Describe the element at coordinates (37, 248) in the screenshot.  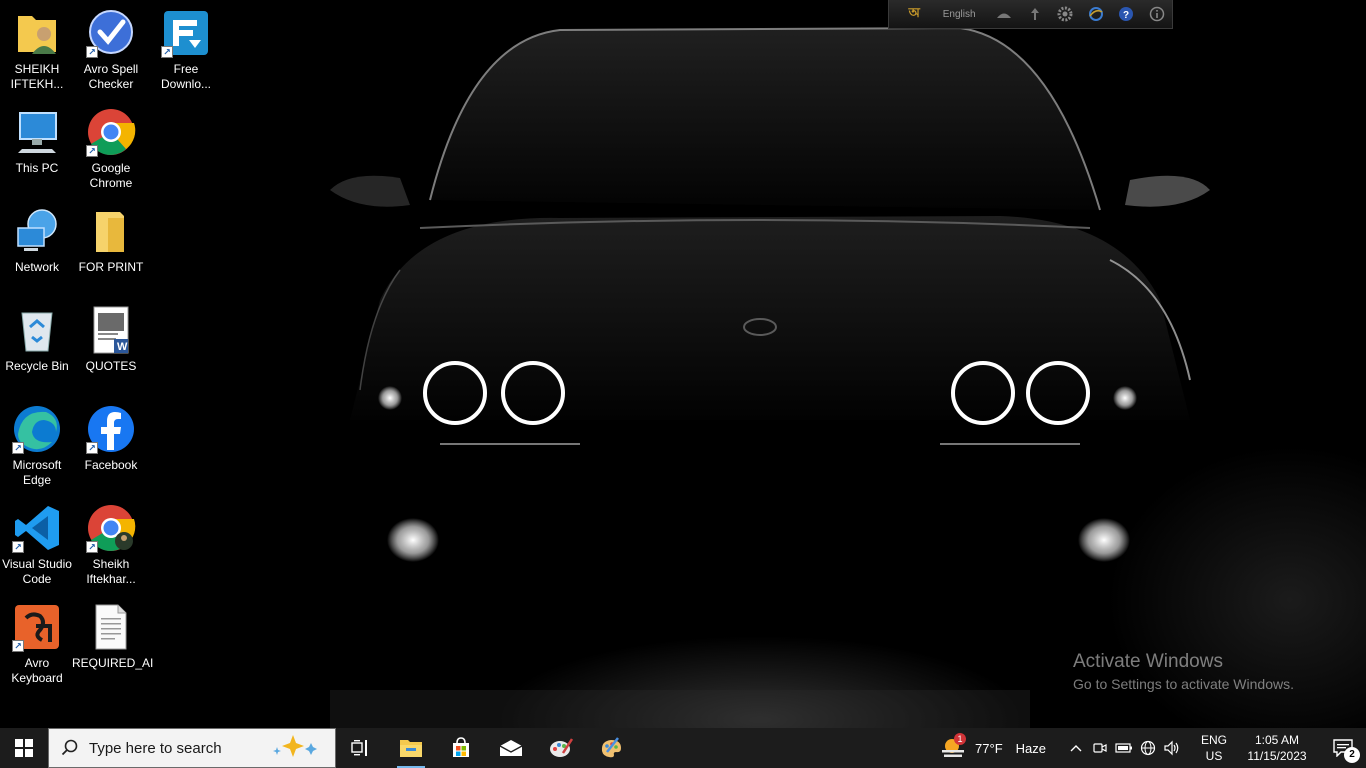
I see `desktop-icon-network: Network` at that location.